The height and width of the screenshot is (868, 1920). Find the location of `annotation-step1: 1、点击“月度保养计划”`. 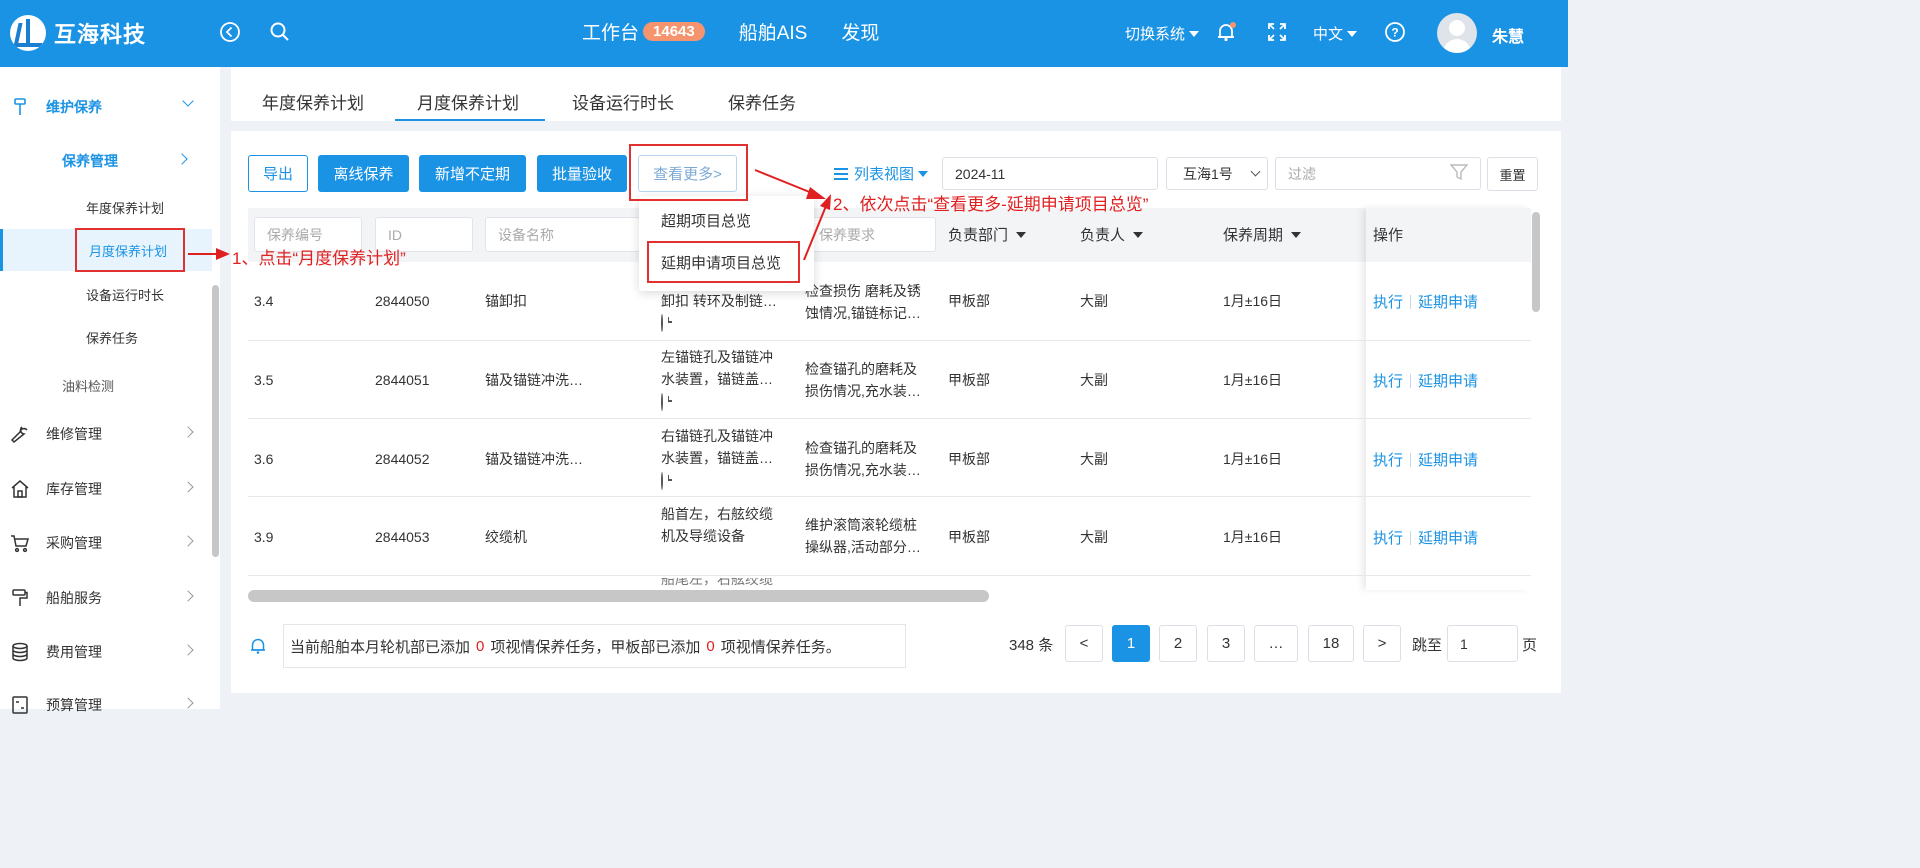

annotation-step1: 1、点击“月度保养计划” is located at coordinates (319, 258).